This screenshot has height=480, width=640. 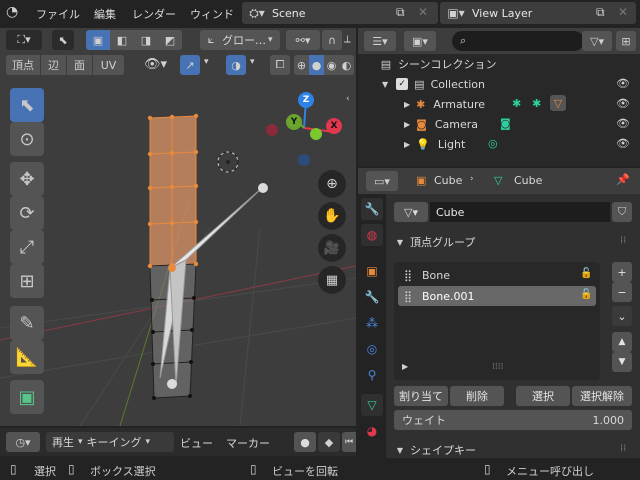 What do you see at coordinates (348, 99) in the screenshot?
I see `sidebar-toggle-icon: ‹` at bounding box center [348, 99].